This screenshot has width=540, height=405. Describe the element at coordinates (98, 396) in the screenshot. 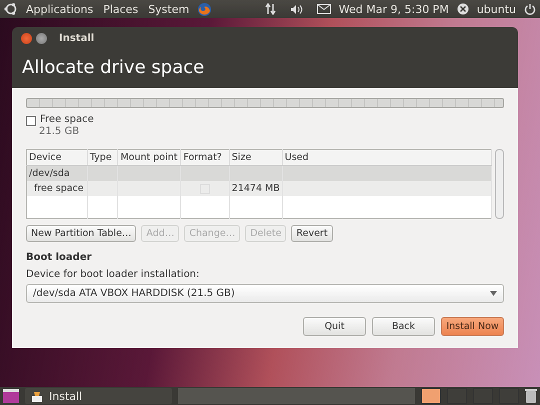

I see `taskbar-task: Install` at that location.